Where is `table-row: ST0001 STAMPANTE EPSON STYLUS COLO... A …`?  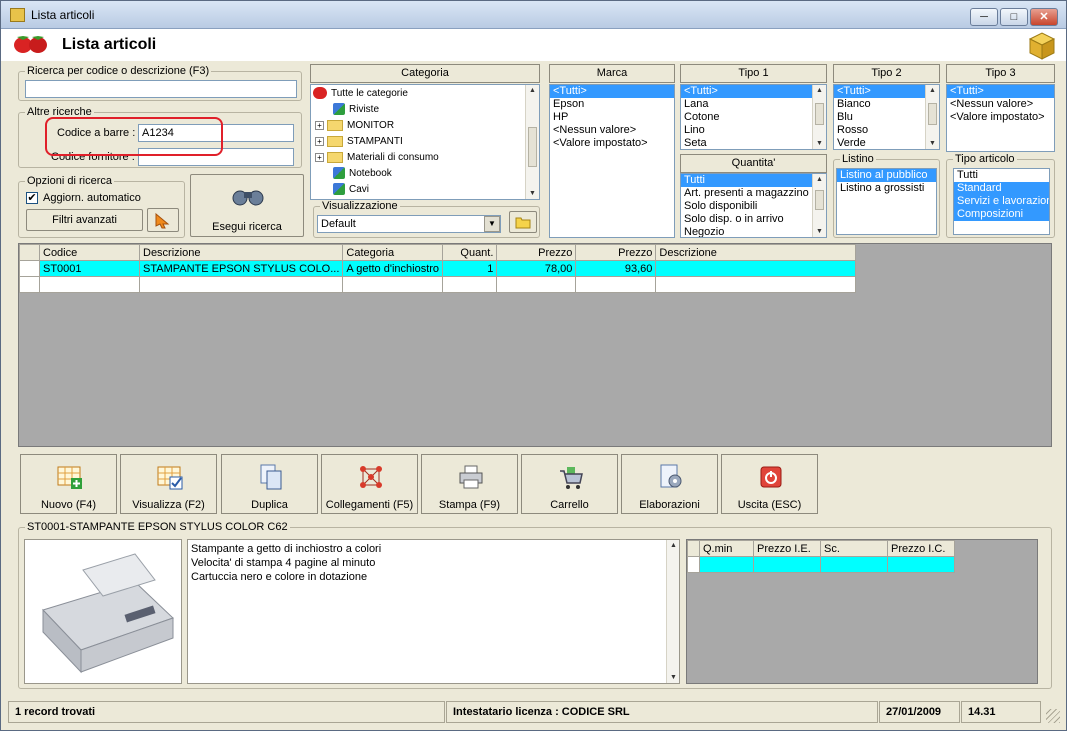
table-row: ST0001 STAMPANTE EPSON STYLUS COLO... A … is located at coordinates (438, 268).